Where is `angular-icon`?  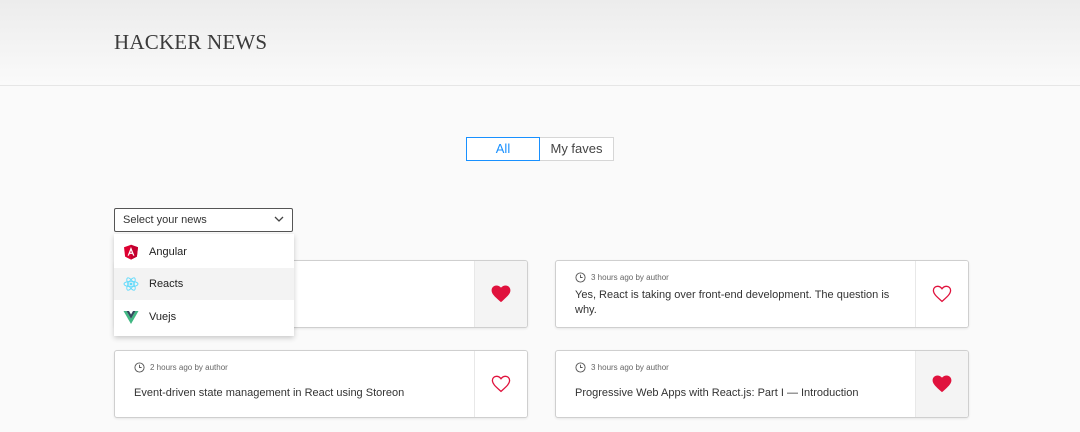 angular-icon is located at coordinates (131, 252).